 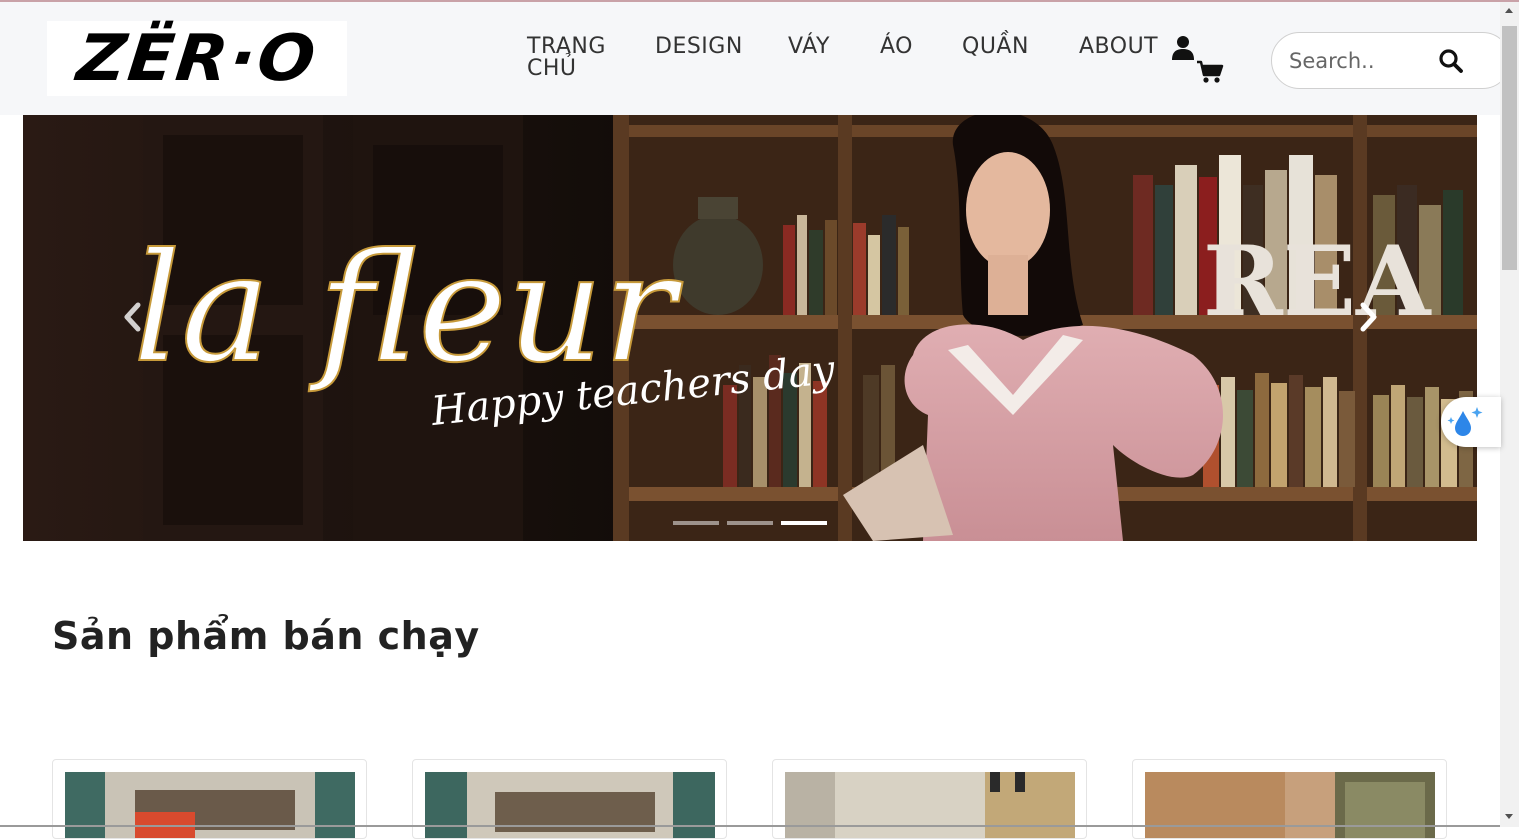 What do you see at coordinates (408, 309) in the screenshot?
I see `banner-script-title: la fleur` at bounding box center [408, 309].